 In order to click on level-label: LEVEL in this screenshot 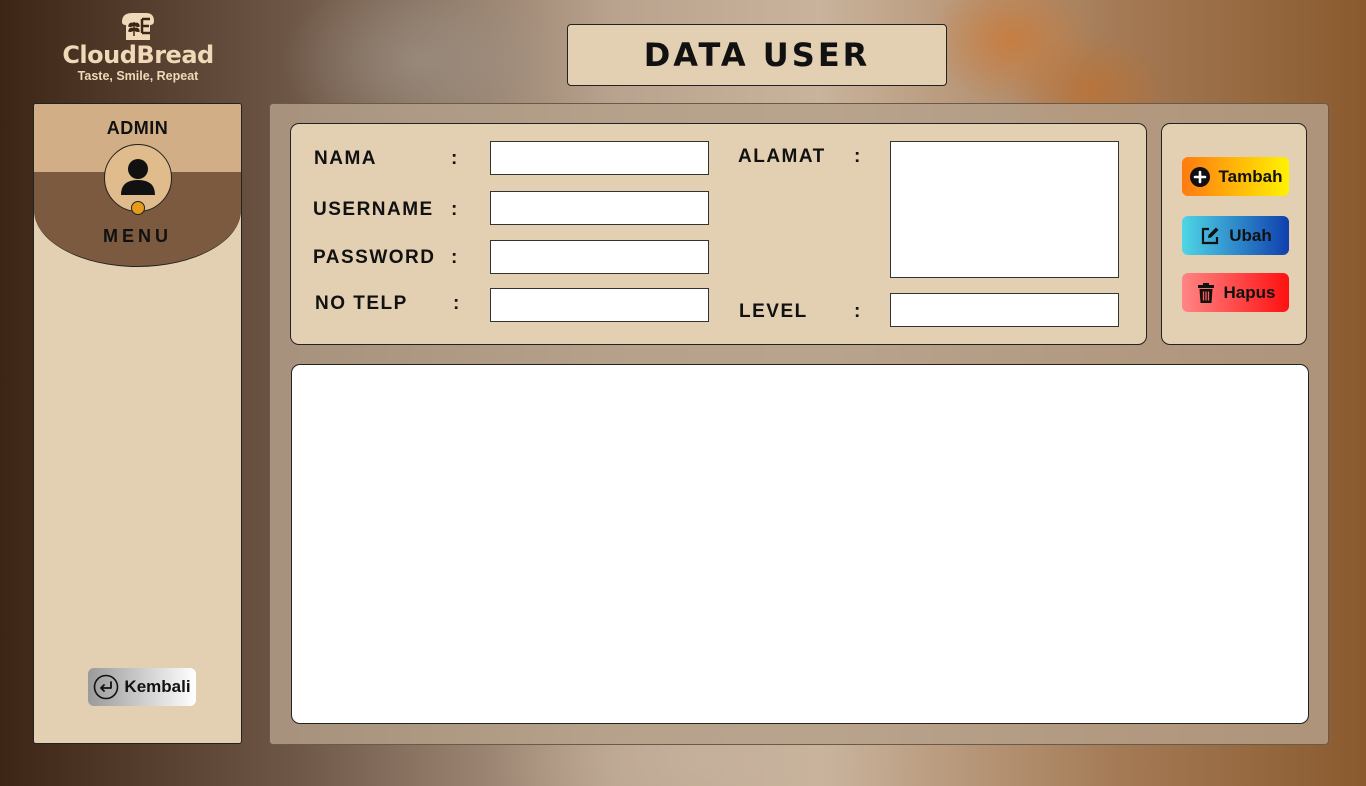, I will do `click(773, 311)`.